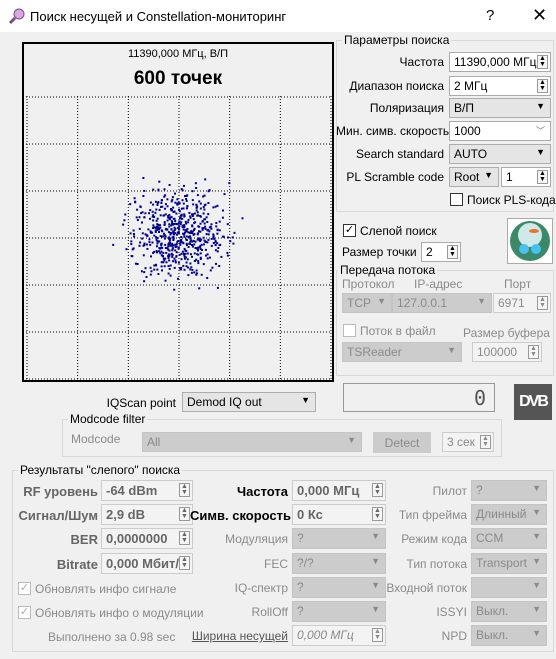  I want to click on help-button: ?, so click(490, 15).